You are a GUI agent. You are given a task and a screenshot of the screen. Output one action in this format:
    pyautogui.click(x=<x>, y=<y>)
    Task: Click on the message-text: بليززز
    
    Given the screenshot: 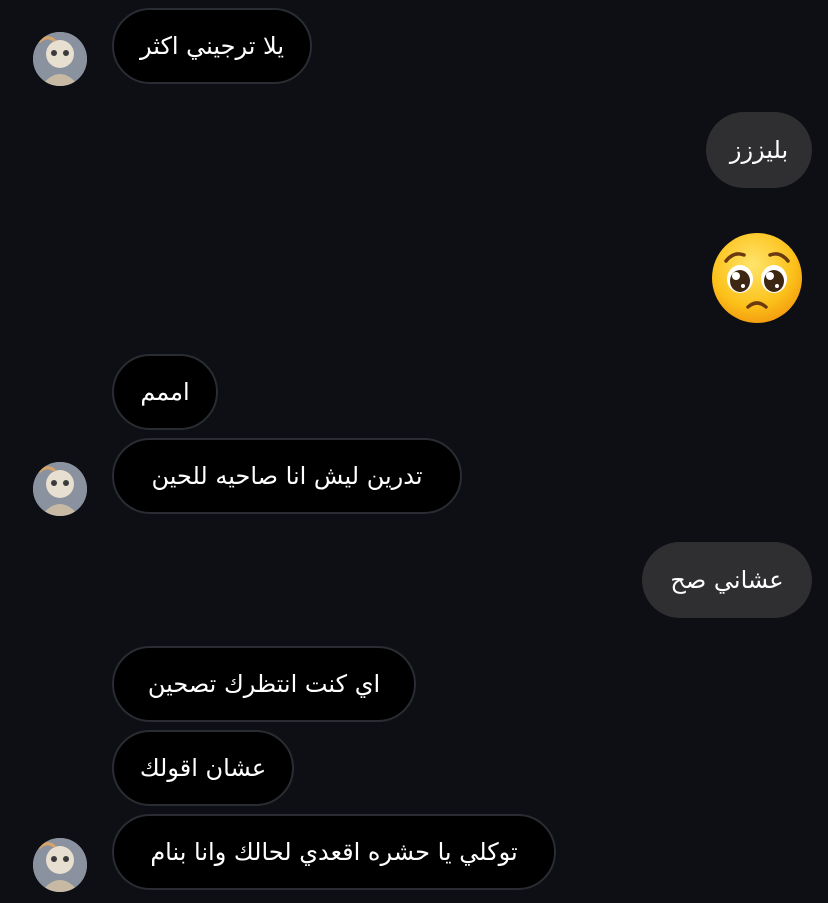 What is the action you would take?
    pyautogui.click(x=759, y=150)
    